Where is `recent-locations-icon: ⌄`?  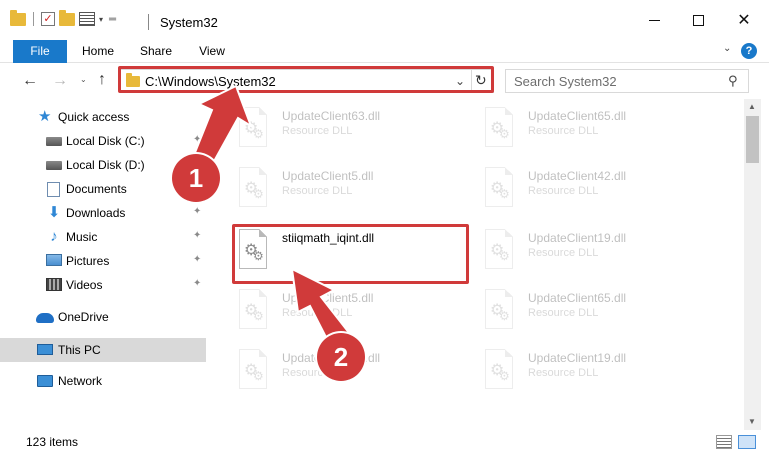 recent-locations-icon: ⌄ is located at coordinates (83, 79).